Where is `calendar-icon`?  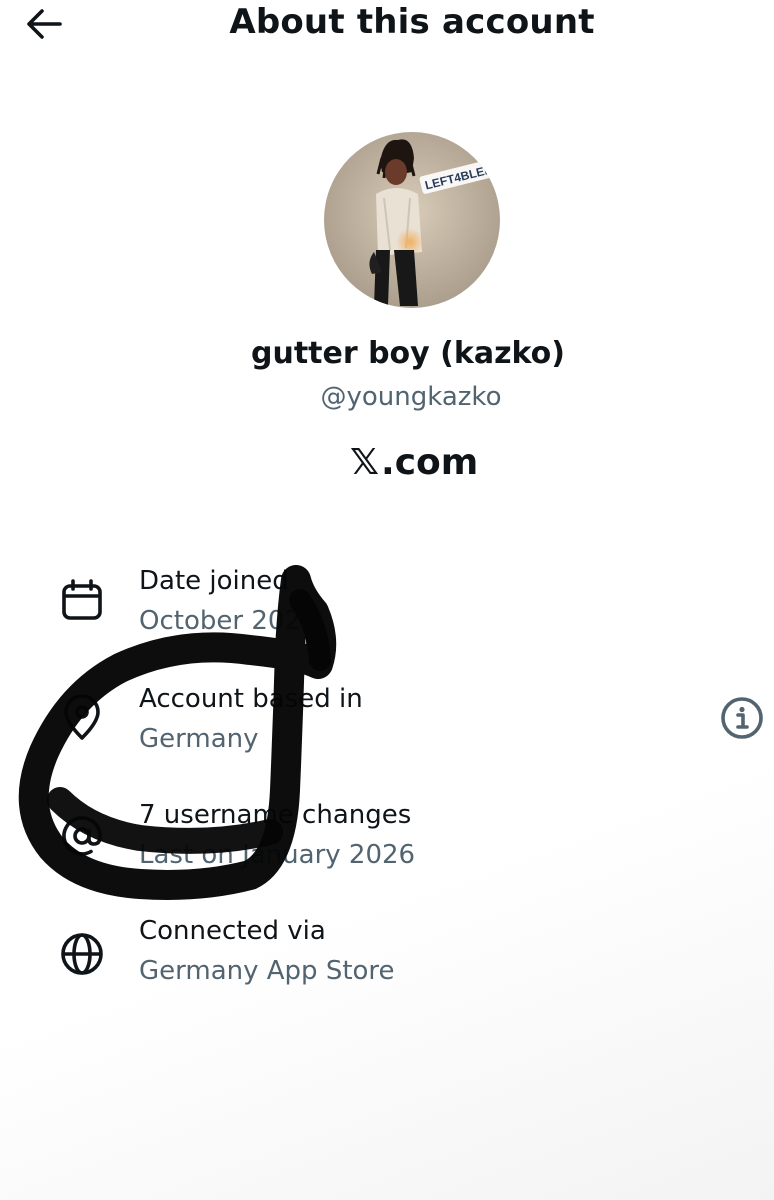 calendar-icon is located at coordinates (82, 600).